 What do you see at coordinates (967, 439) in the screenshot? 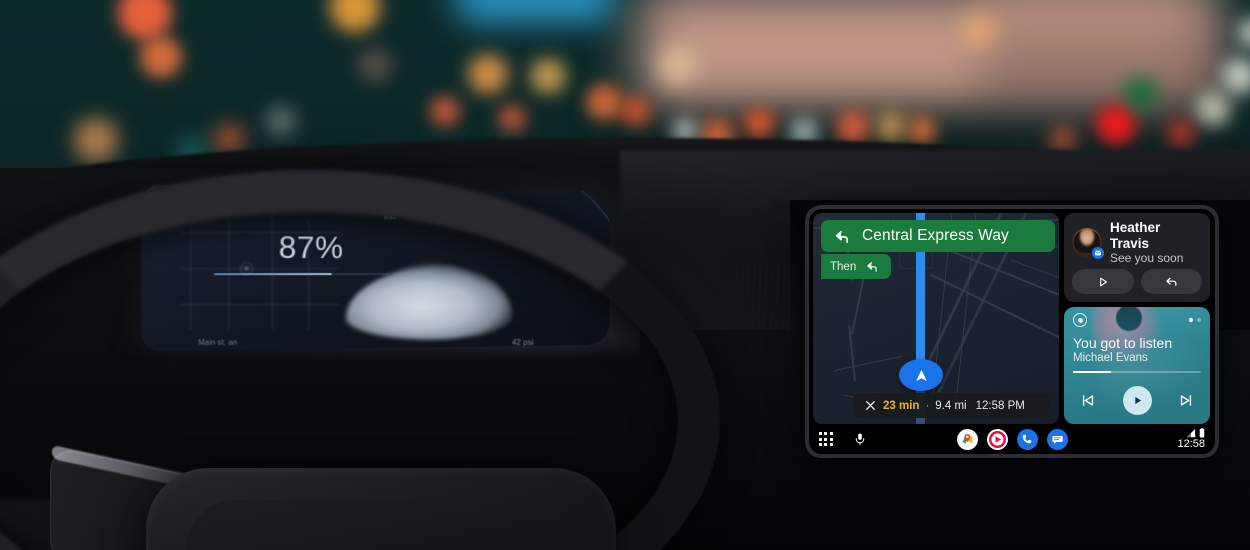
I see `maps-app-icon` at bounding box center [967, 439].